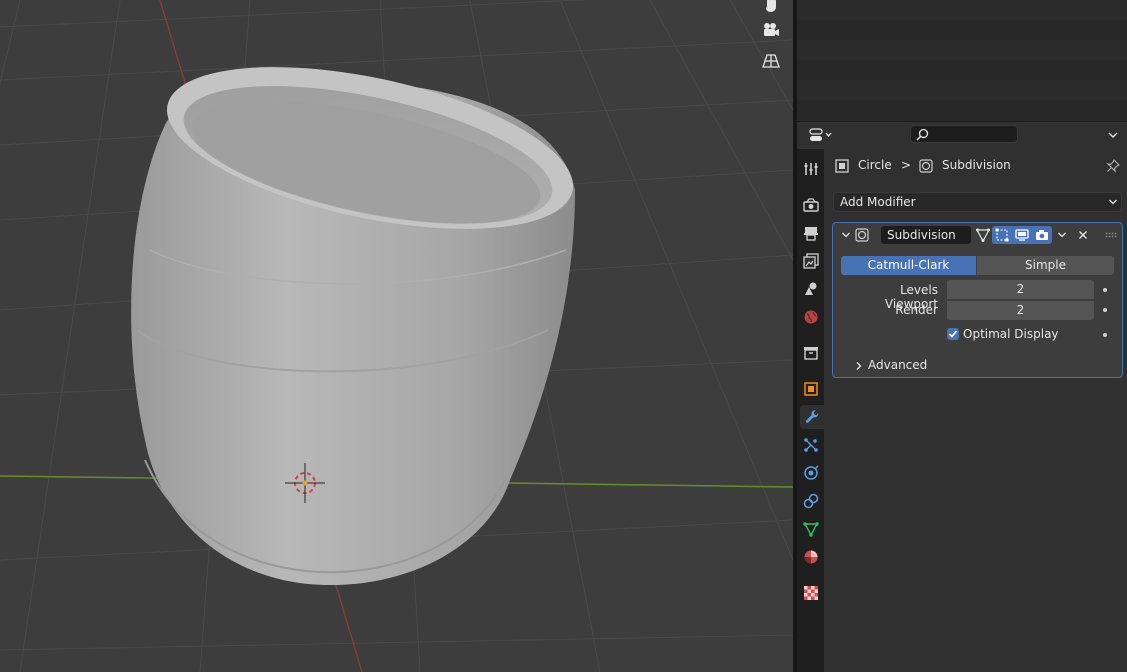 This screenshot has width=1127, height=672. What do you see at coordinates (878, 202) in the screenshot?
I see `add-modifier-label: Add Modifier` at bounding box center [878, 202].